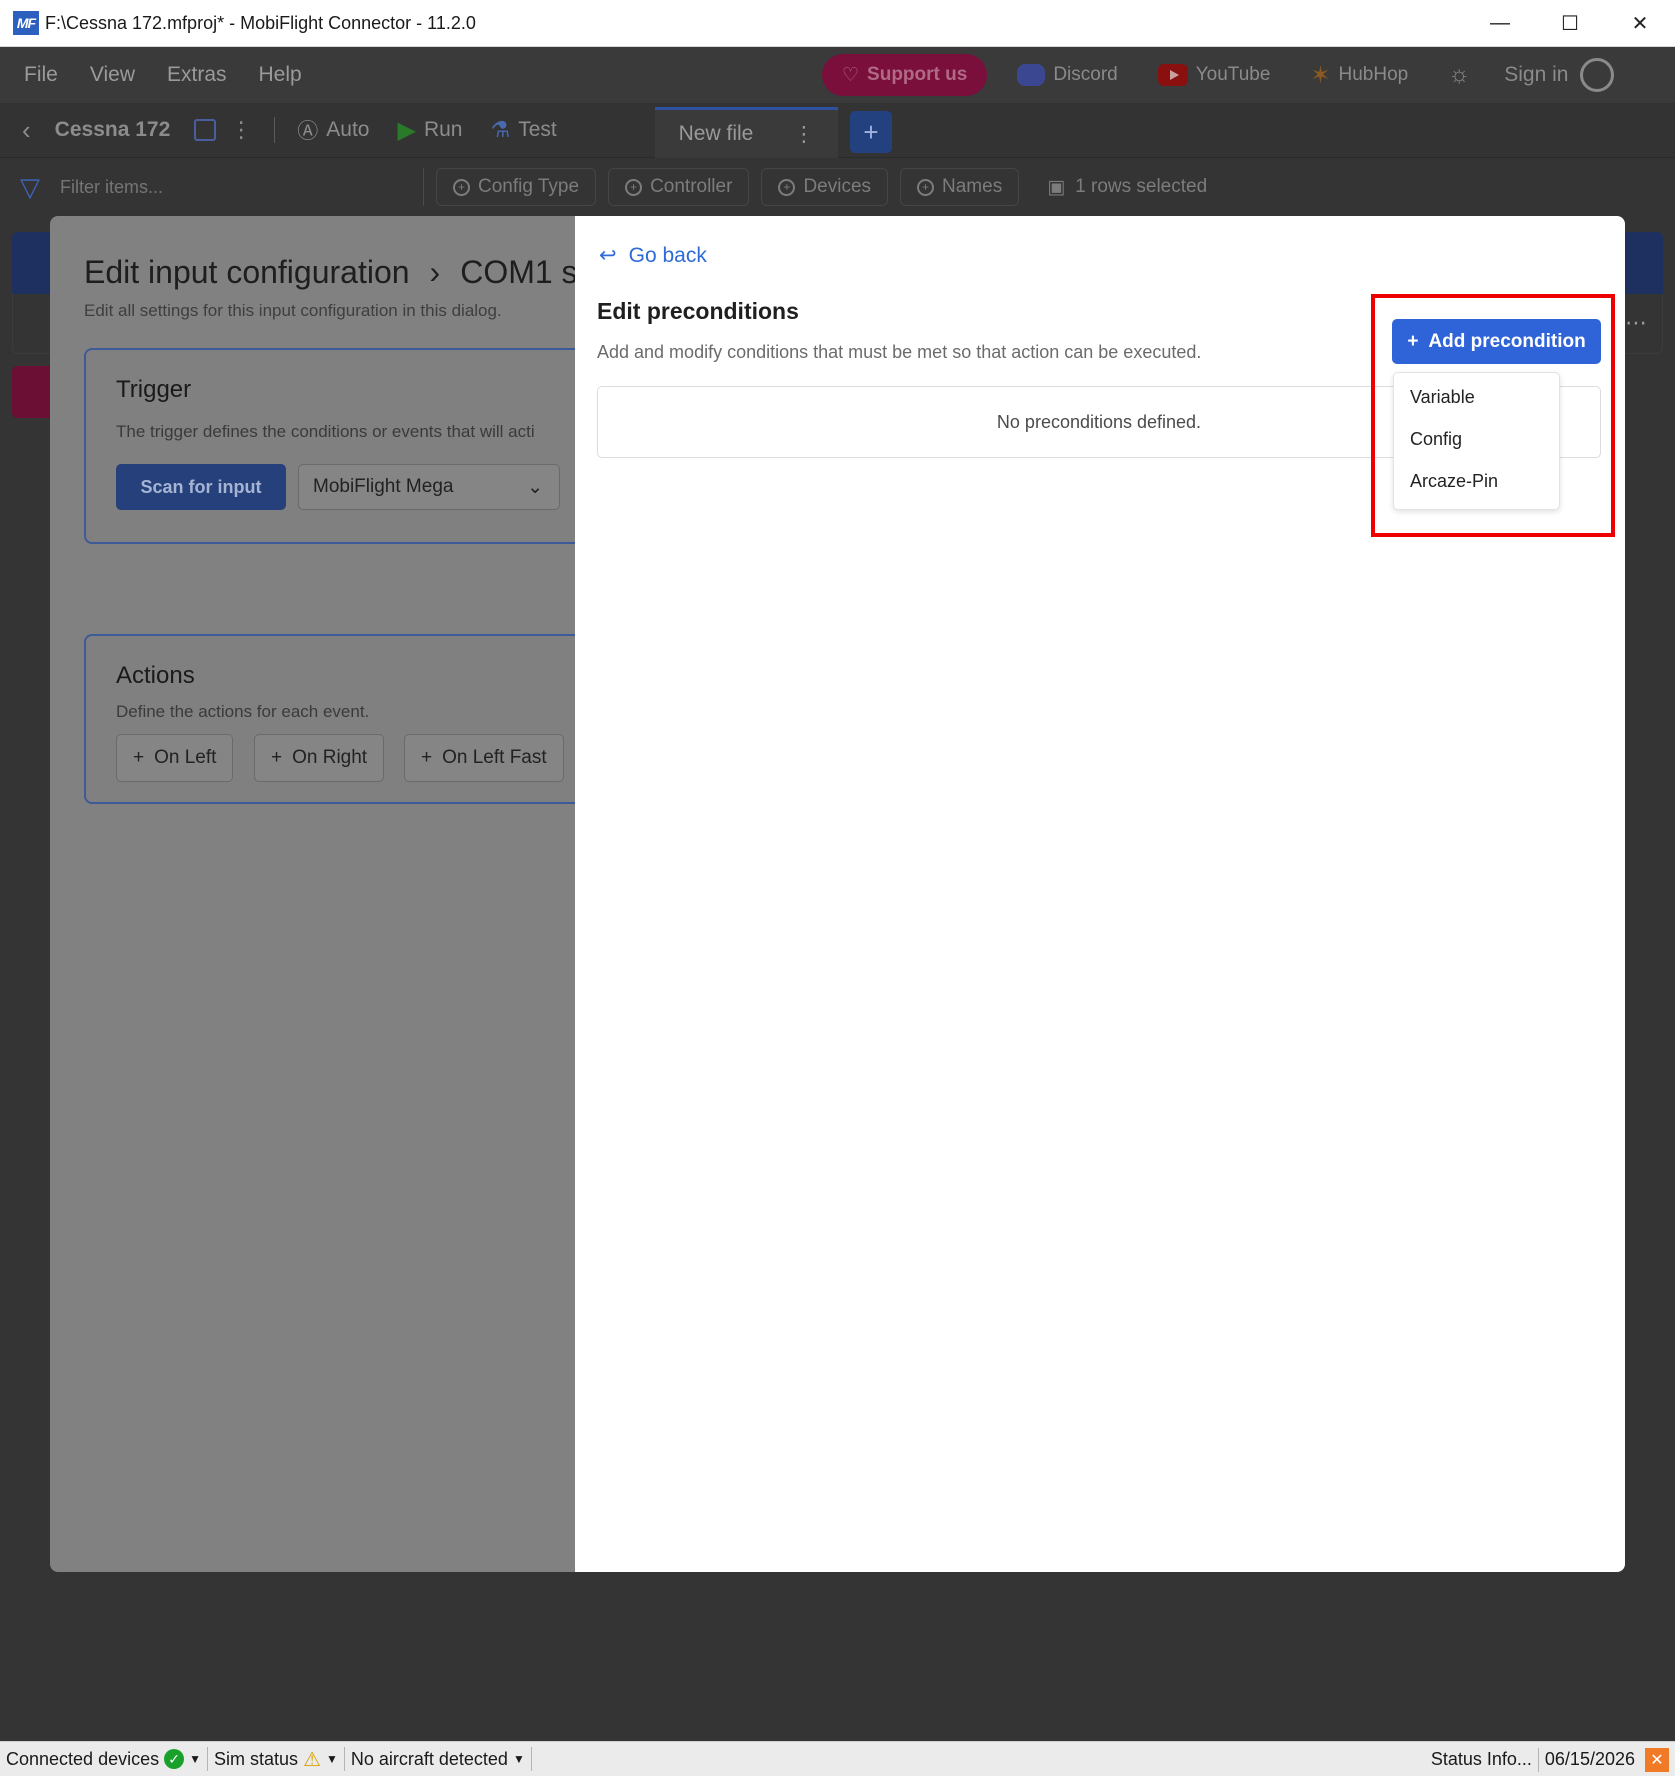 This screenshot has width=1675, height=1776. Describe the element at coordinates (1500, 23) in the screenshot. I see `minimize-button: —` at that location.